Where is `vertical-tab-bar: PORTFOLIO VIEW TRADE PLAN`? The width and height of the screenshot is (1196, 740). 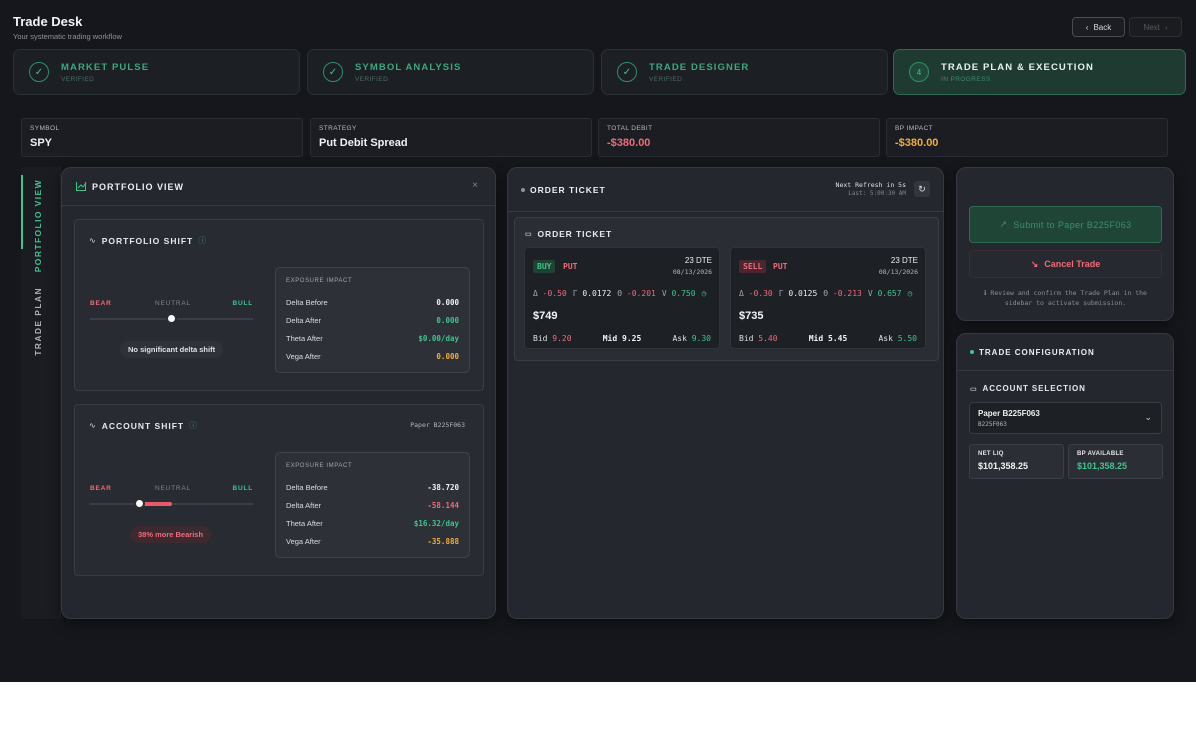
vertical-tab-bar: PORTFOLIO VIEW TRADE PLAN is located at coordinates (41, 393).